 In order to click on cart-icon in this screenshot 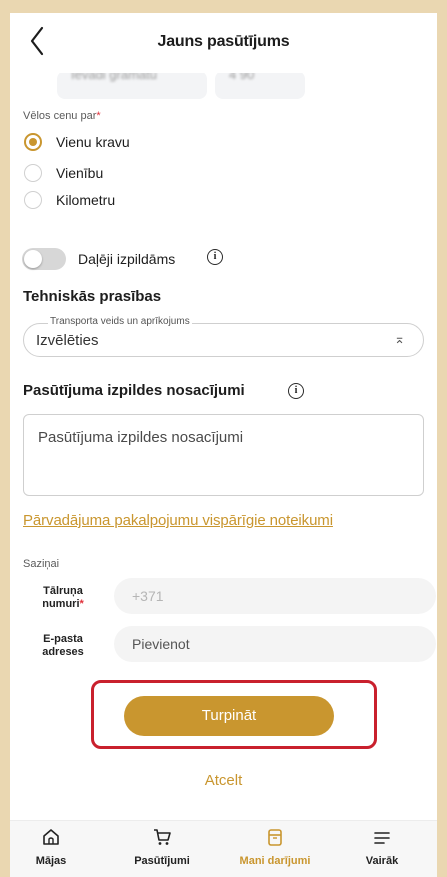, I will do `click(162, 837)`.